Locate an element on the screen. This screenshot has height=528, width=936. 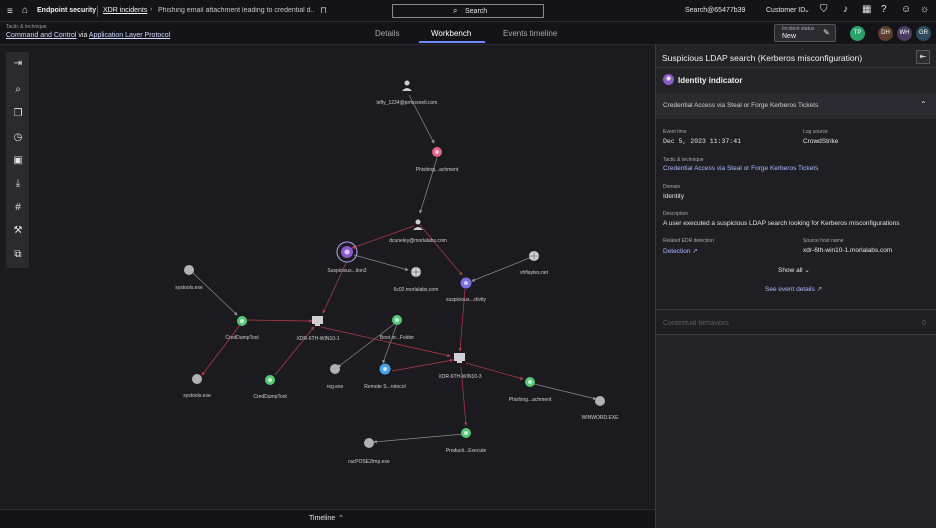
node-productivity-execute: Producti...Execute is located at coordinates (466, 441).